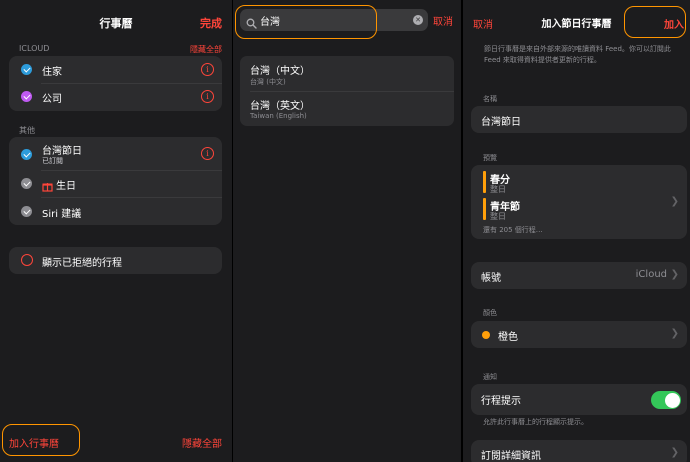 The image size is (690, 462). What do you see at coordinates (280, 71) in the screenshot?
I see `result-title: 台灣（中文）` at bounding box center [280, 71].